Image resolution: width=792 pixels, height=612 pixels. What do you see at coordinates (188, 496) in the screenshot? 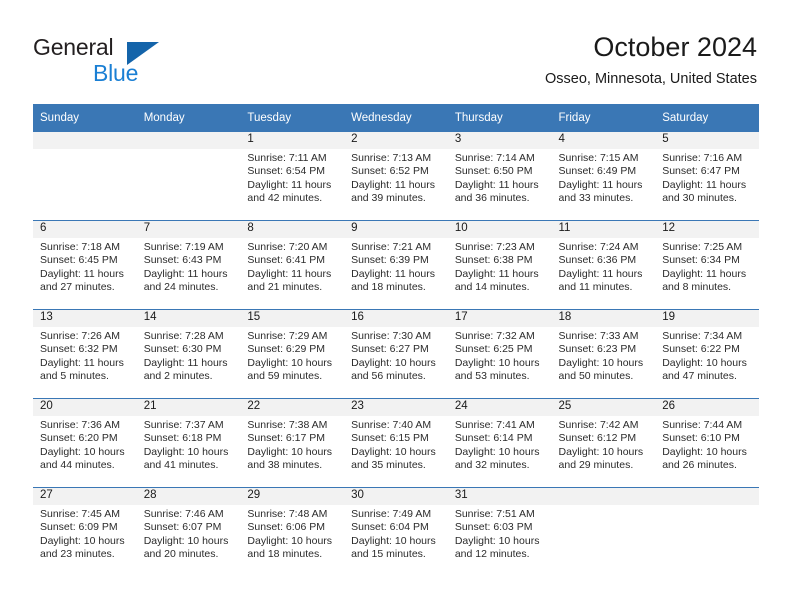
I see `day-number: 28` at bounding box center [188, 496].